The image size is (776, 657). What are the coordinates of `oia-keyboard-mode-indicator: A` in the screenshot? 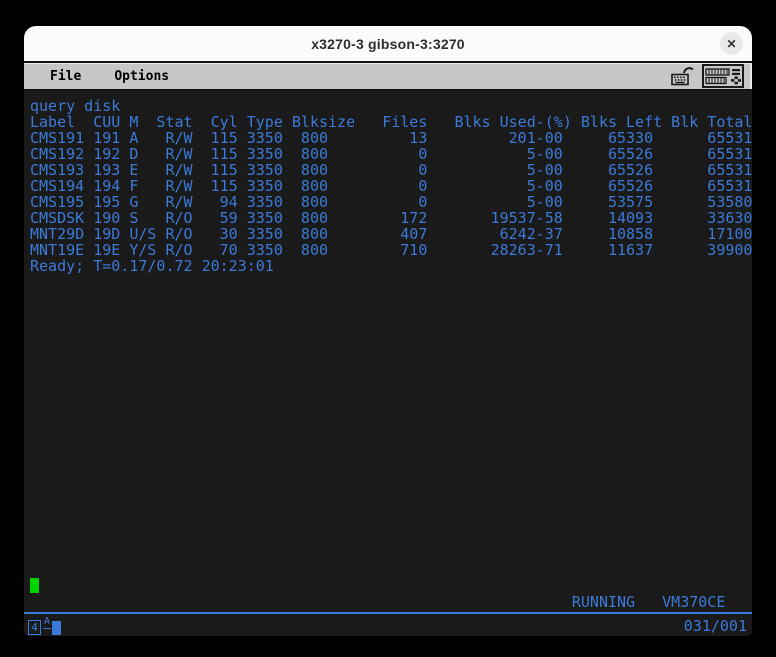 It's located at (47, 622).